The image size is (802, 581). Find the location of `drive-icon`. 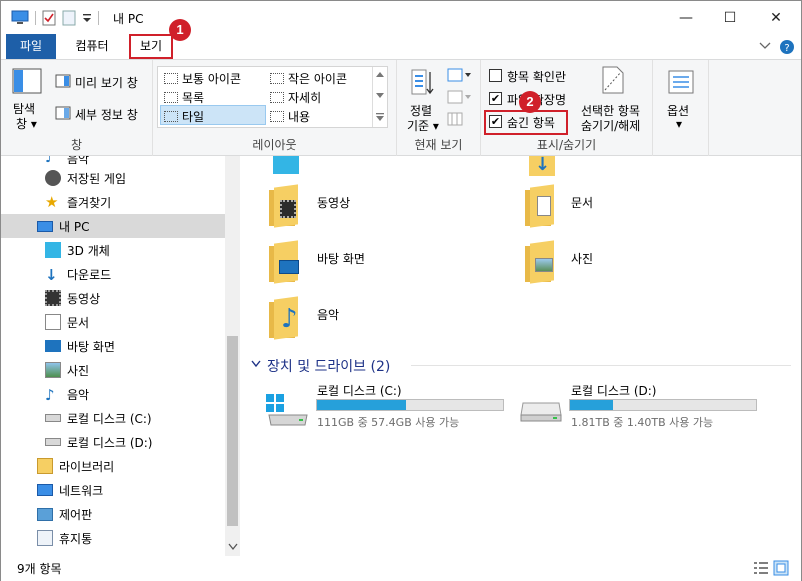

drive-icon is located at coordinates (53, 442).